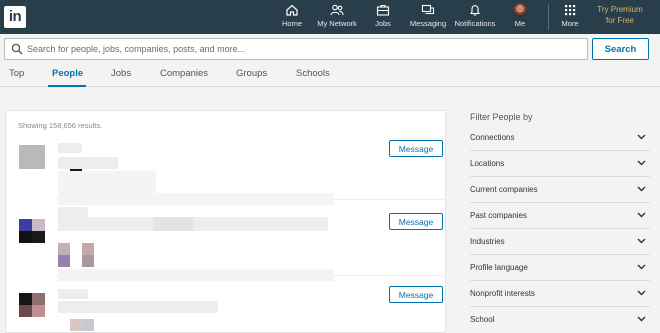 The height and width of the screenshot is (333, 660). Describe the element at coordinates (620, 15) in the screenshot. I see `try-premium-link: Try Premium for Free` at that location.